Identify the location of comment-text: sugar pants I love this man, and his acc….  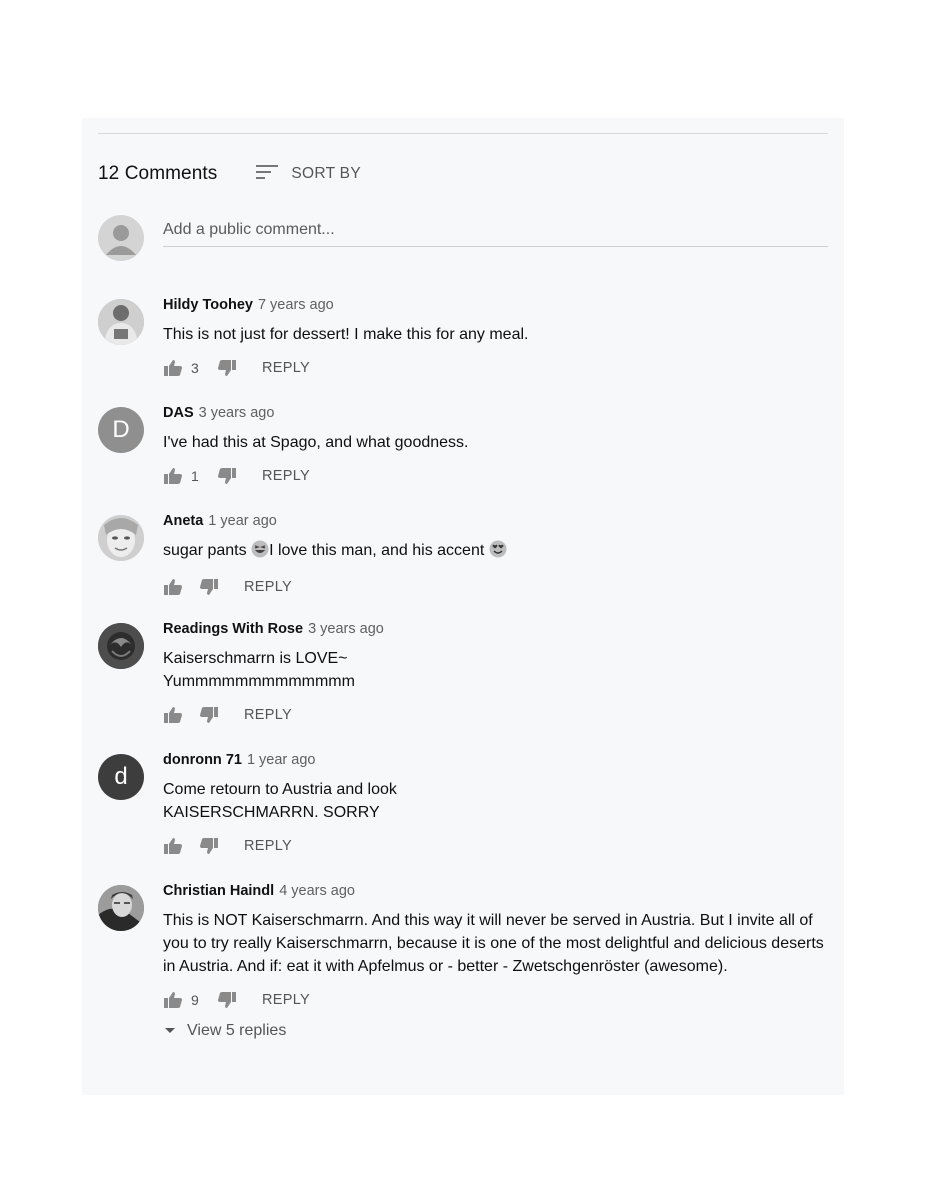
(497, 552).